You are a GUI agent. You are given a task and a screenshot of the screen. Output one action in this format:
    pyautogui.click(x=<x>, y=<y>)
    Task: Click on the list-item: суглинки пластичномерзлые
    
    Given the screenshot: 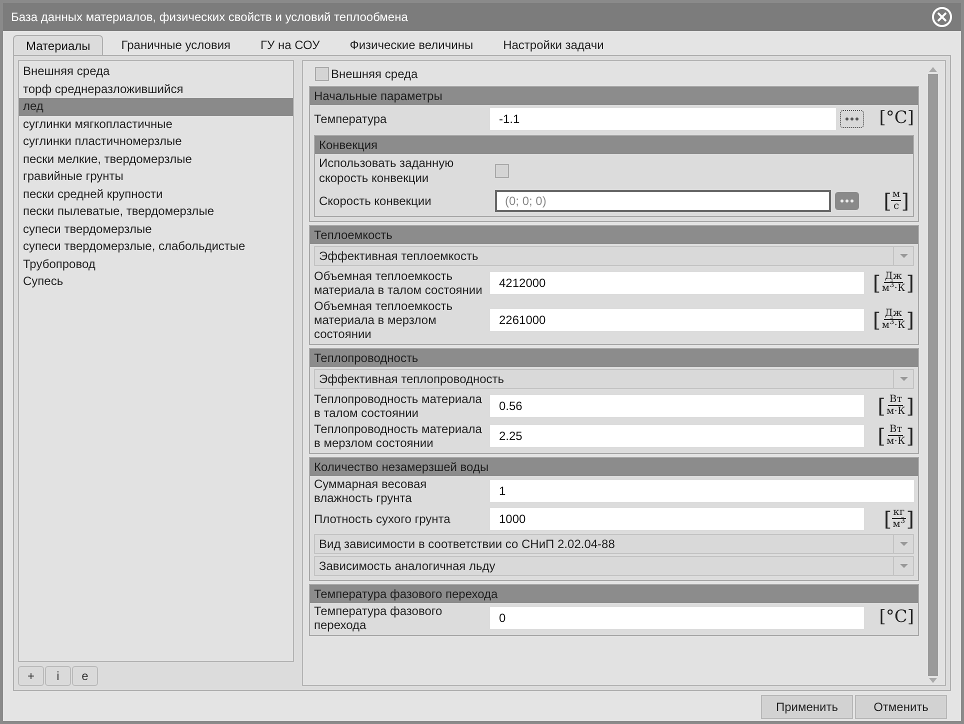 What is the action you would take?
    pyautogui.click(x=156, y=141)
    